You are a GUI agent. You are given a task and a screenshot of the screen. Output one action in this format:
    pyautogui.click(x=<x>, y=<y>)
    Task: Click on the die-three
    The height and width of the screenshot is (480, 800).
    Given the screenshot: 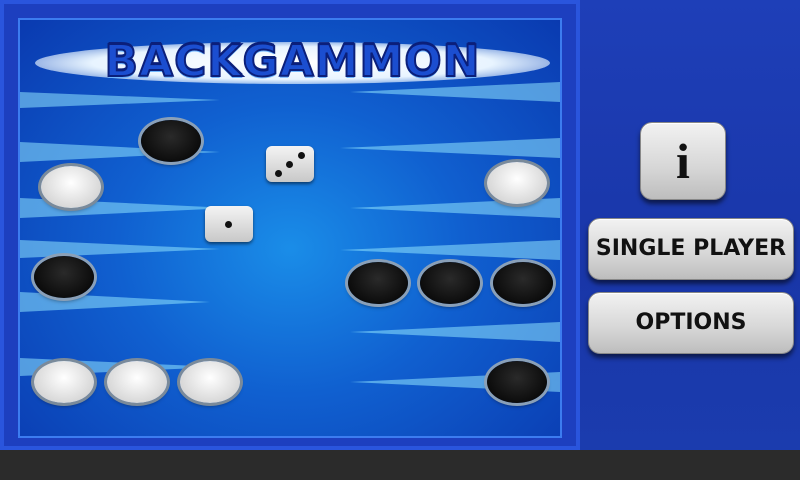 What is the action you would take?
    pyautogui.click(x=290, y=164)
    